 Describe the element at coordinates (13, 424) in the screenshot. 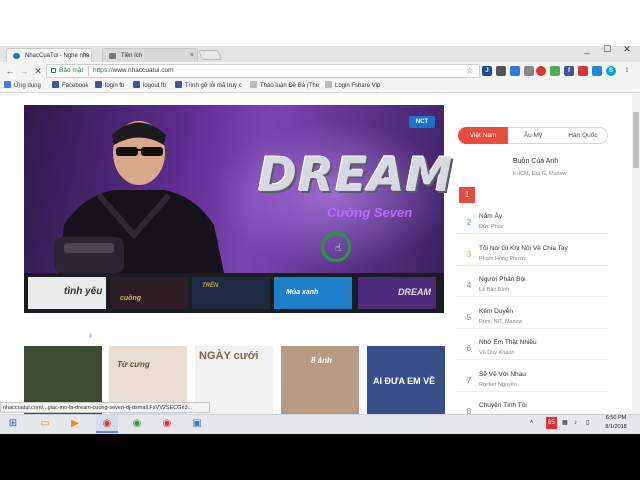

I see `start-windows-icon: ⊞` at that location.